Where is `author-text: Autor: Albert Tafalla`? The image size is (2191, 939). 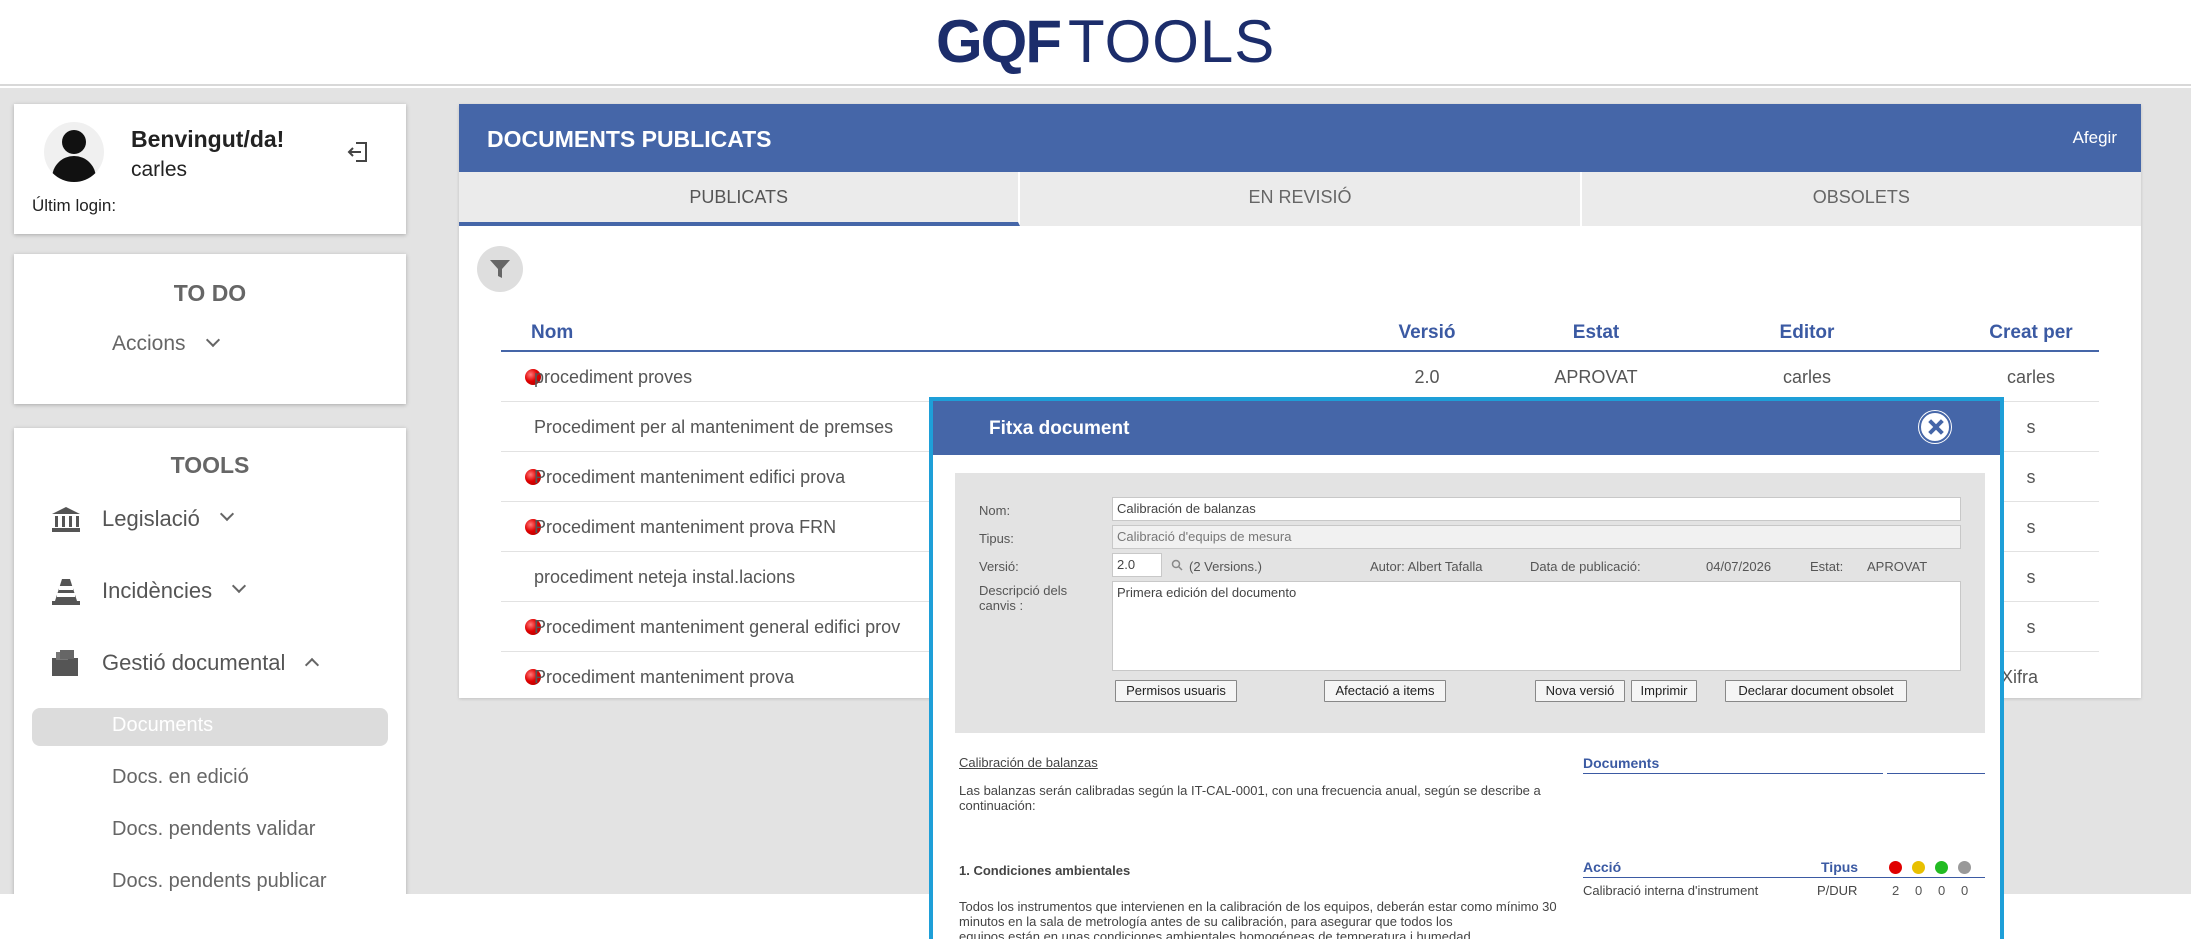 author-text: Autor: Albert Tafalla is located at coordinates (1426, 566).